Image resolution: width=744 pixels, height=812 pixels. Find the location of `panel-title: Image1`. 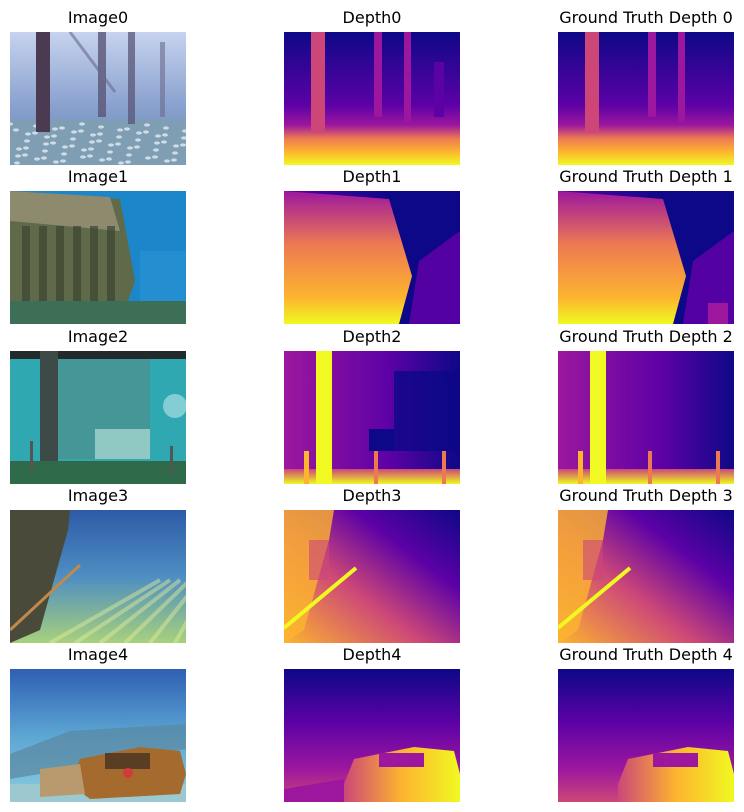

panel-title: Image1 is located at coordinates (98, 176).